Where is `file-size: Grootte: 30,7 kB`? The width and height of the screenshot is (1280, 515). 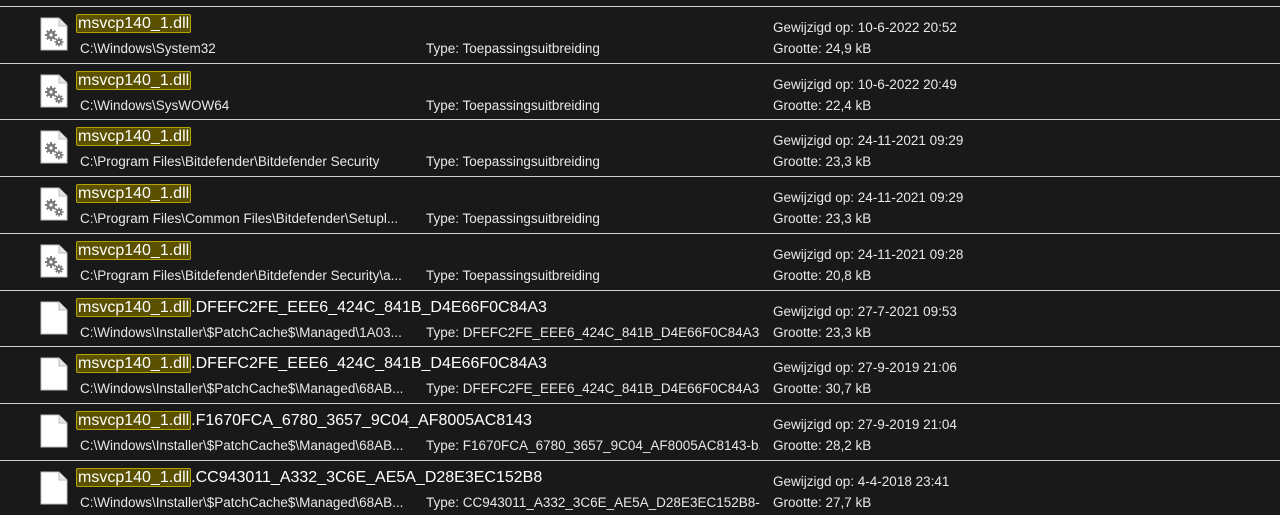
file-size: Grootte: 30,7 kB is located at coordinates (1013, 388).